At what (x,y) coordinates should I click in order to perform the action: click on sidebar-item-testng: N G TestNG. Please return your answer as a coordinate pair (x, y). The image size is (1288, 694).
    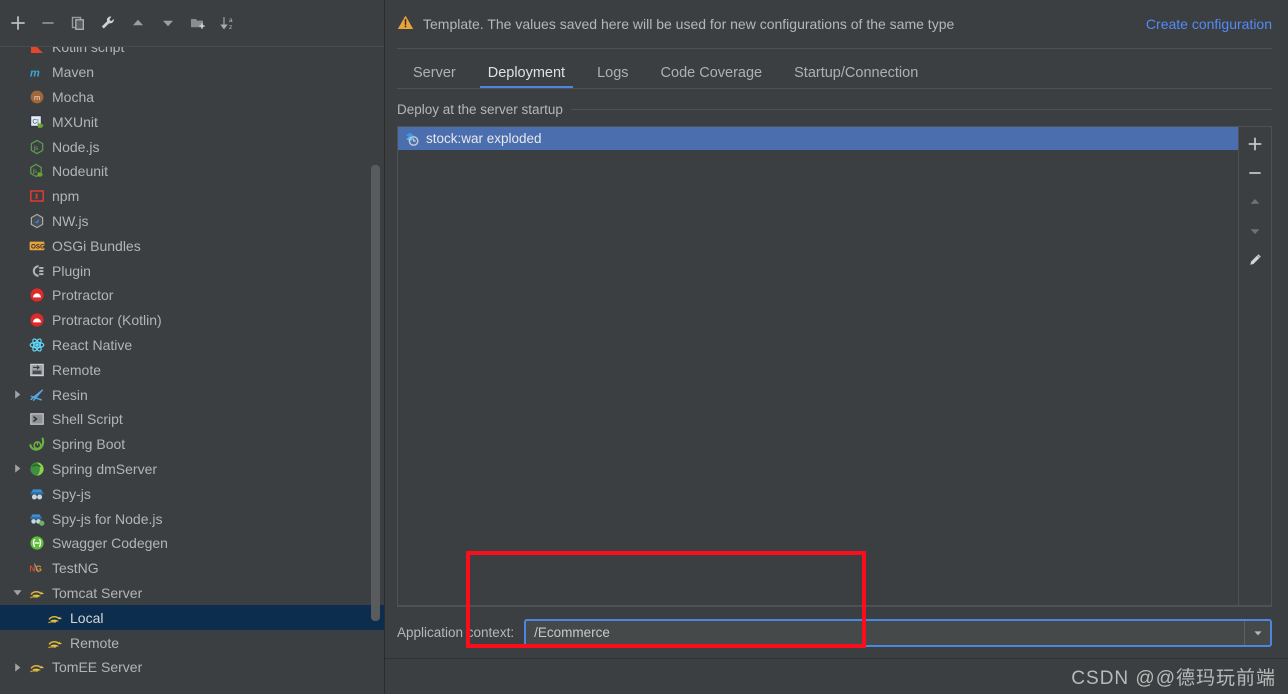
    Looking at the image, I should click on (192, 568).